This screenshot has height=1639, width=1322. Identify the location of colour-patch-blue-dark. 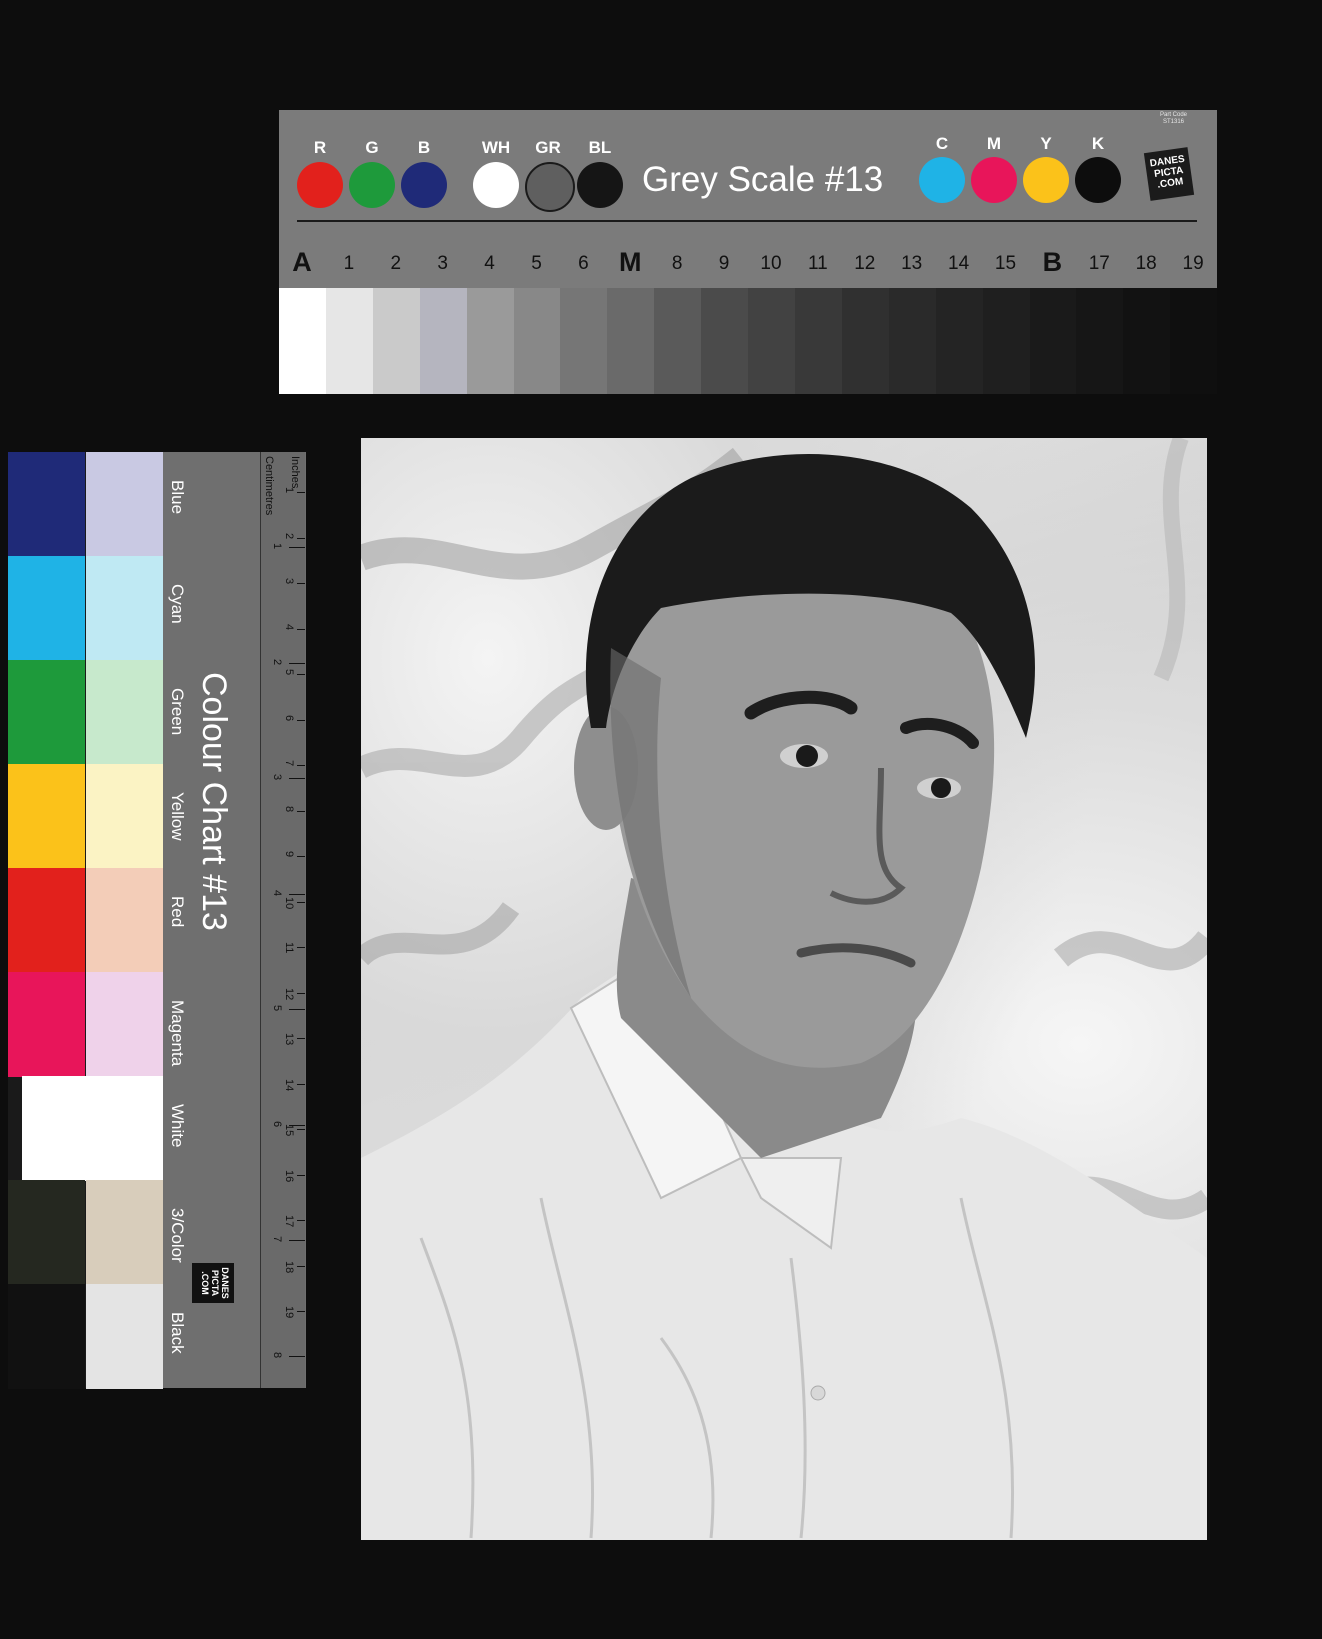
(46, 504).